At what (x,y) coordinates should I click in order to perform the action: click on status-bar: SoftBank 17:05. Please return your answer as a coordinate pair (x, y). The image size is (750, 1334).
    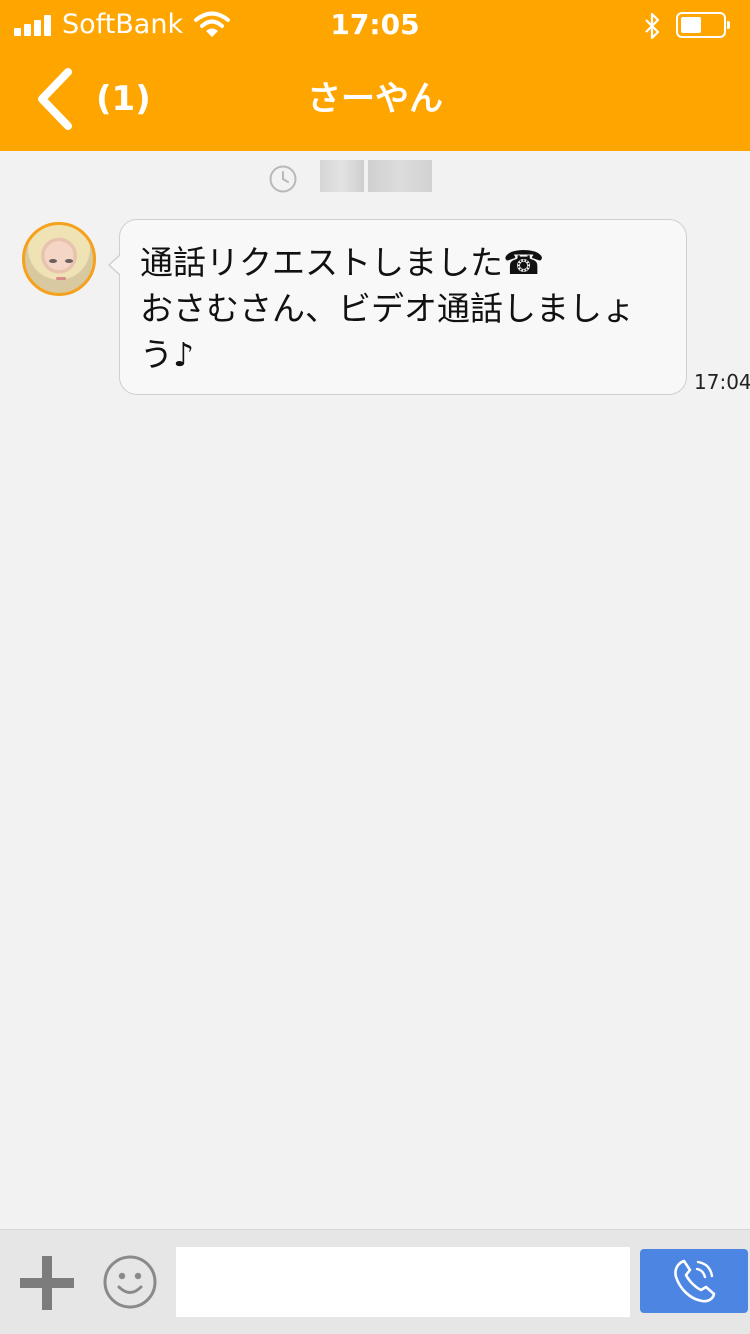
    Looking at the image, I should click on (375, 26).